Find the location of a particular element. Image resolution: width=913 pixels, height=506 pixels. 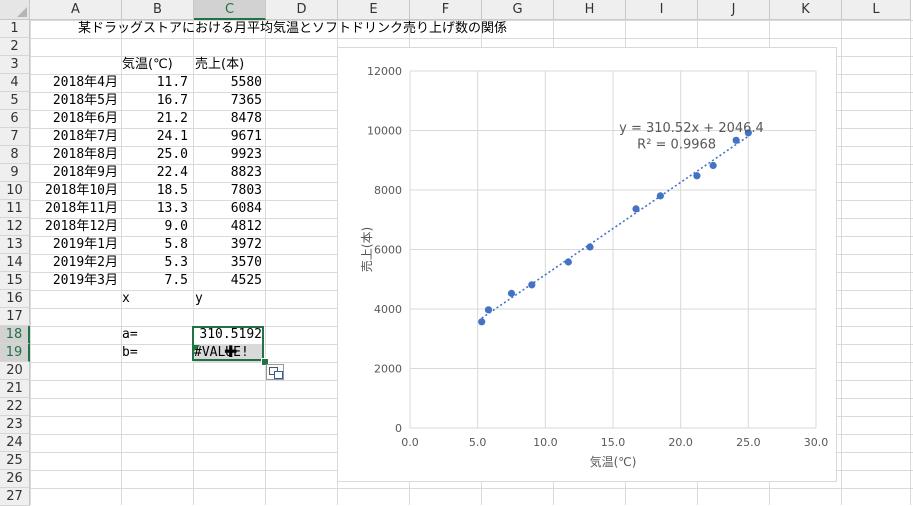

cell-b18-a-label: a= is located at coordinates (130, 335).